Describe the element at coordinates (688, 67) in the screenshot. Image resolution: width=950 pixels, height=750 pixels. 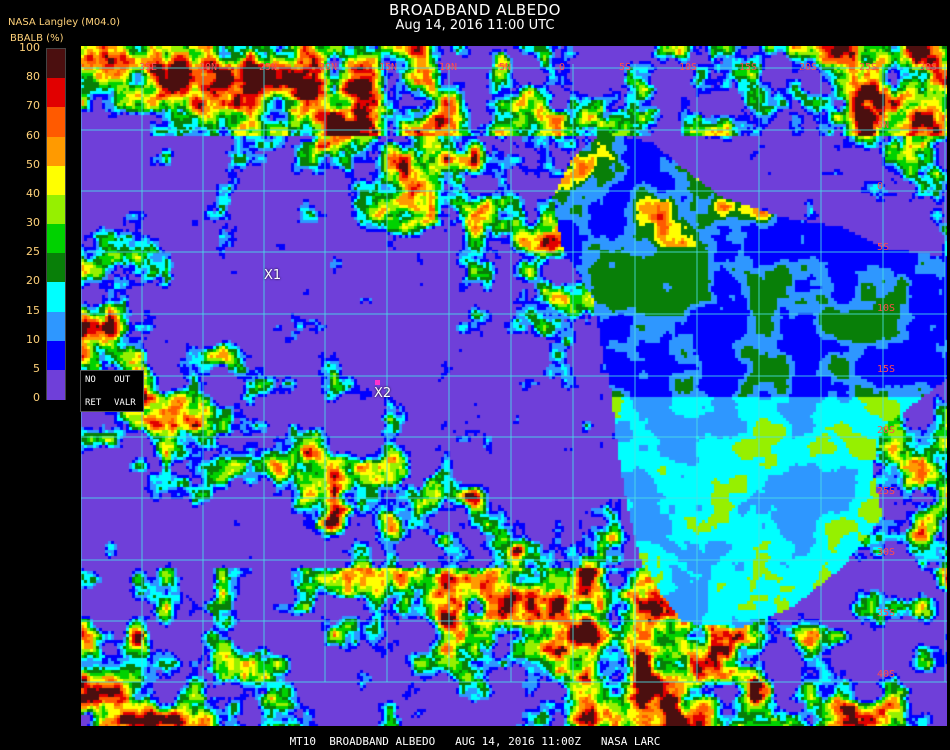
I see `grid-label-top: 10S` at that location.